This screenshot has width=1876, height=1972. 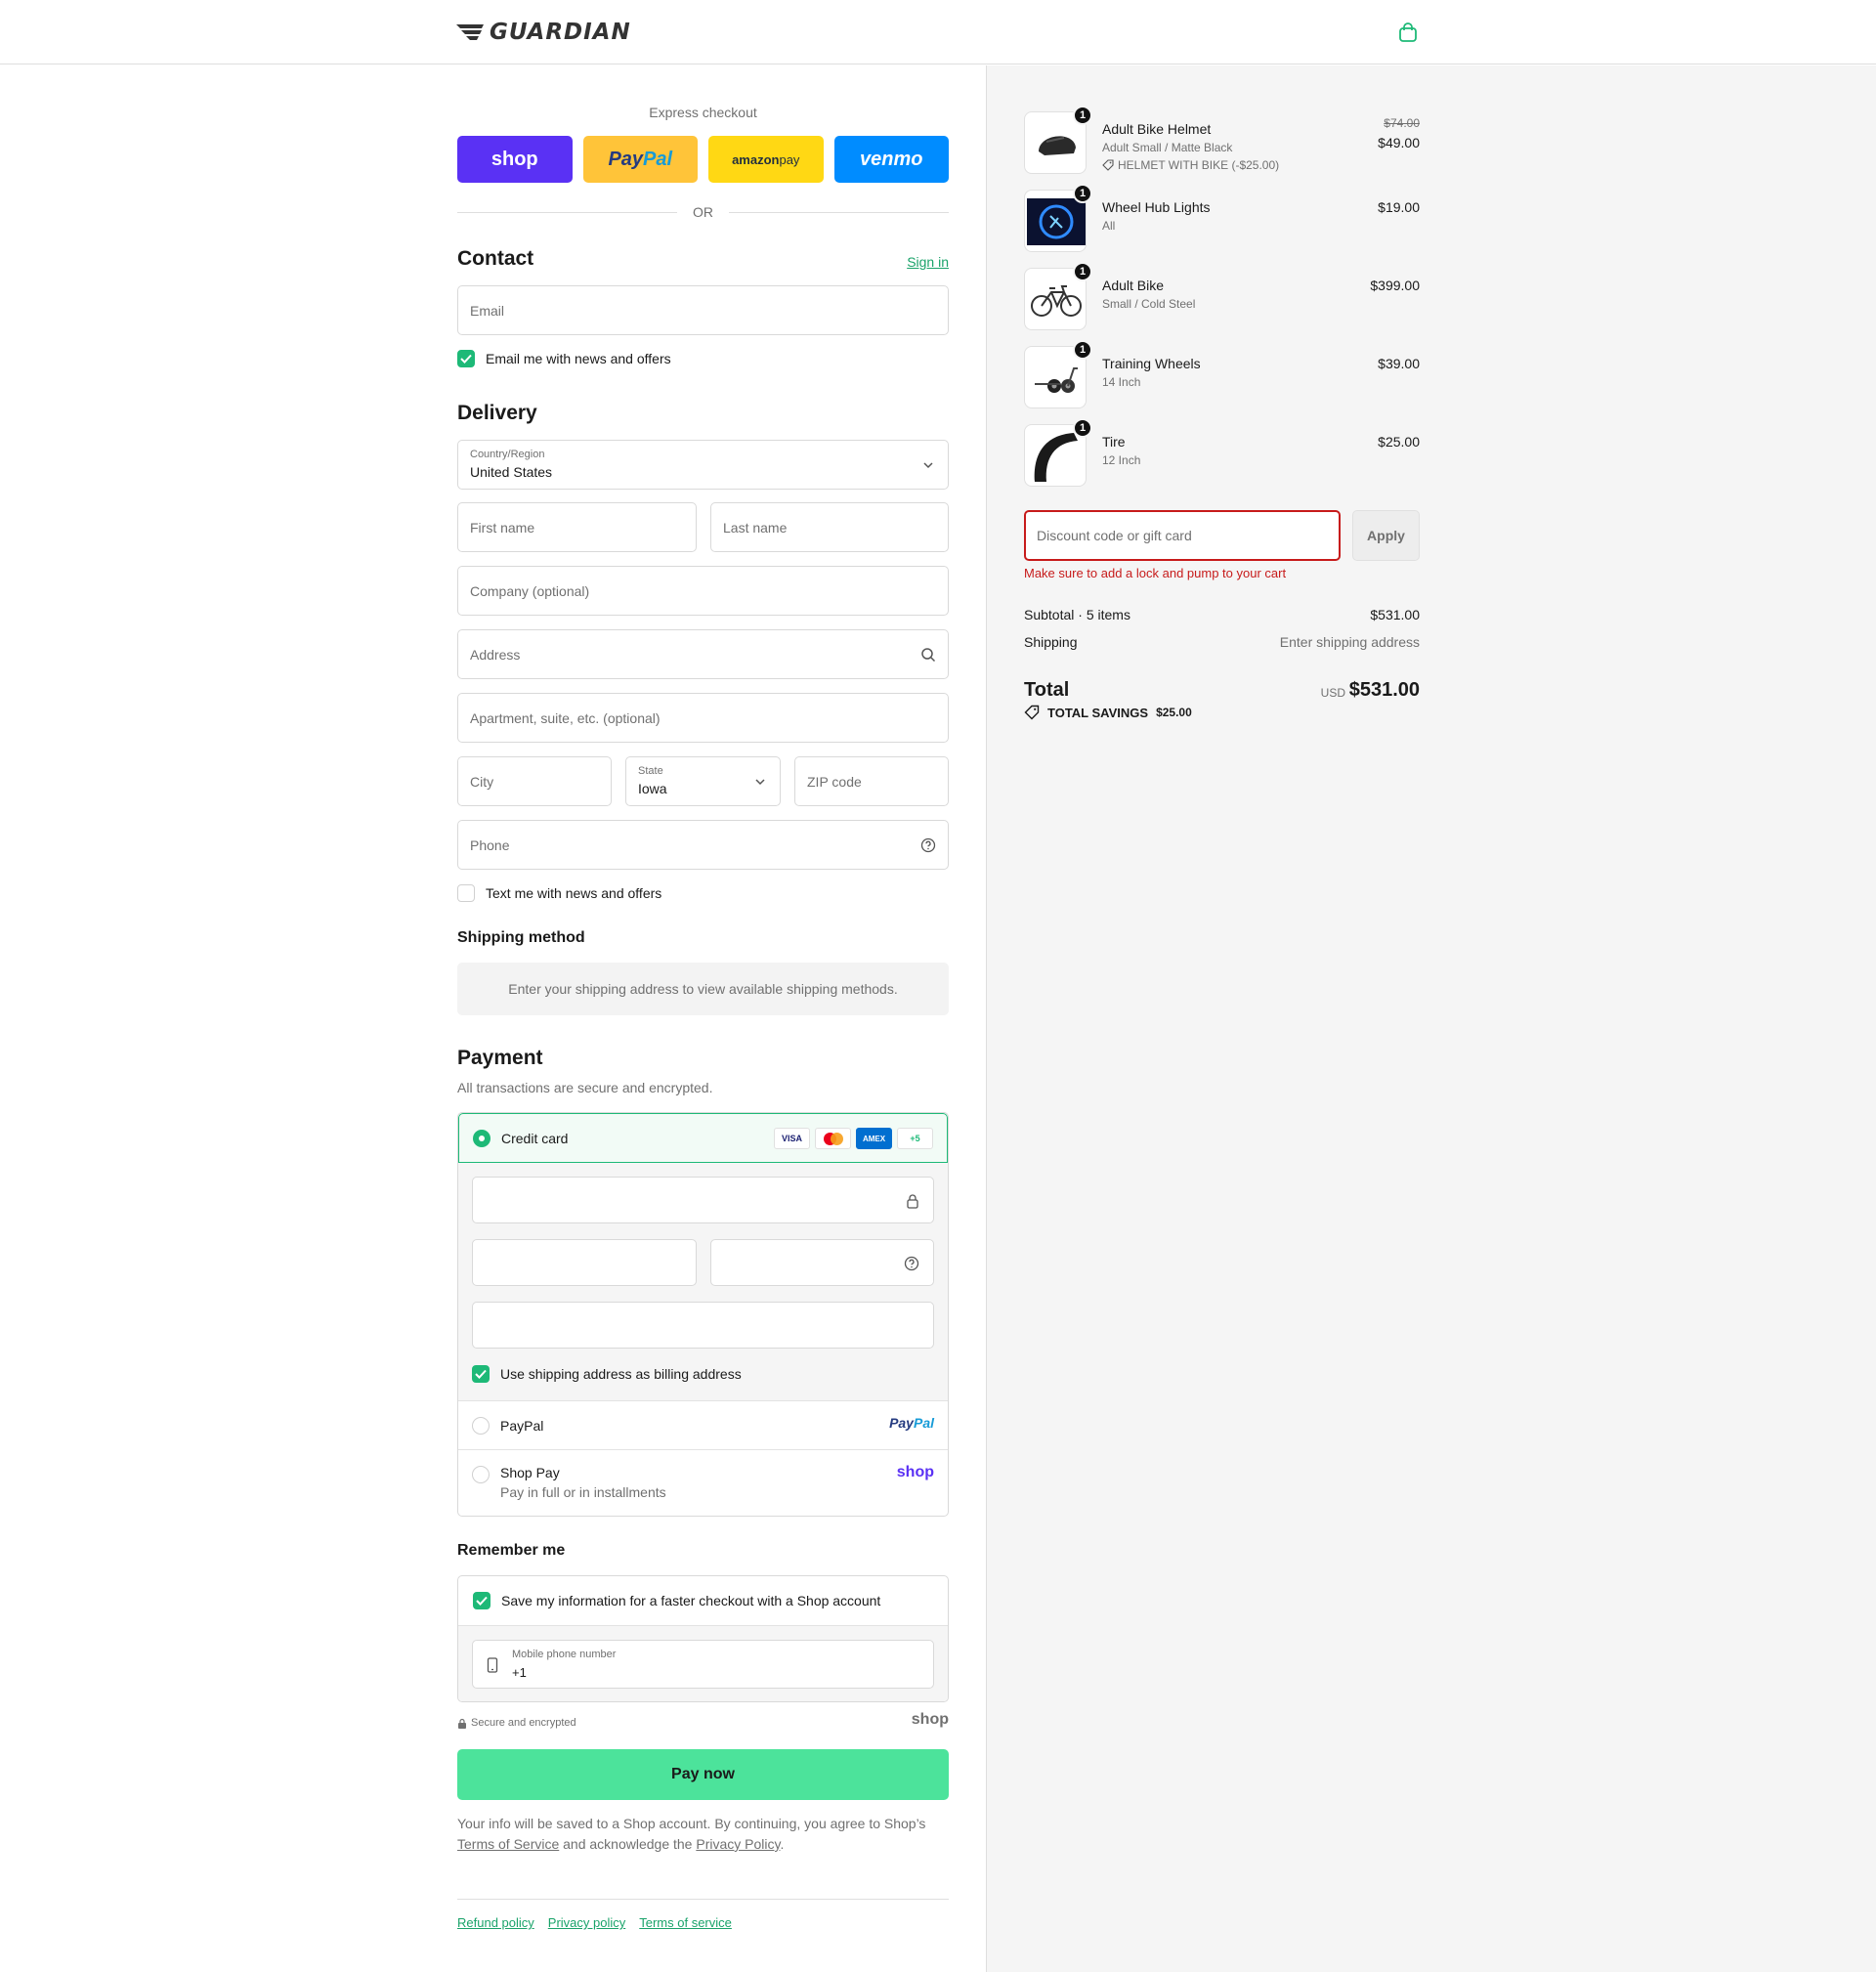 What do you see at coordinates (481, 1474) in the screenshot?
I see `radio-unselected` at bounding box center [481, 1474].